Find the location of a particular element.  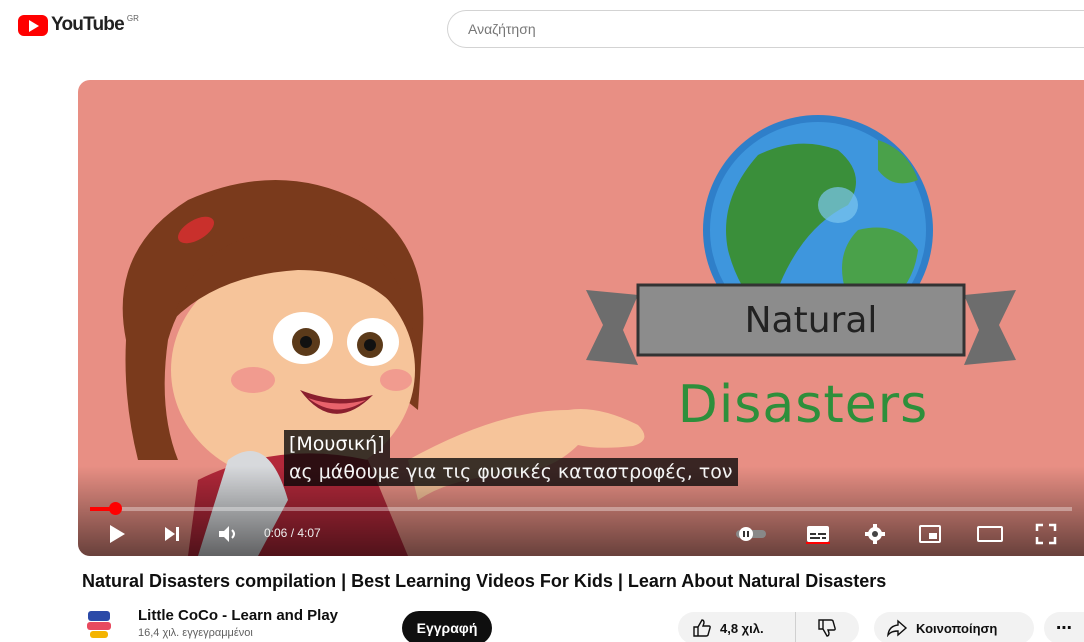

fullscreen-button is located at coordinates (1046, 534).